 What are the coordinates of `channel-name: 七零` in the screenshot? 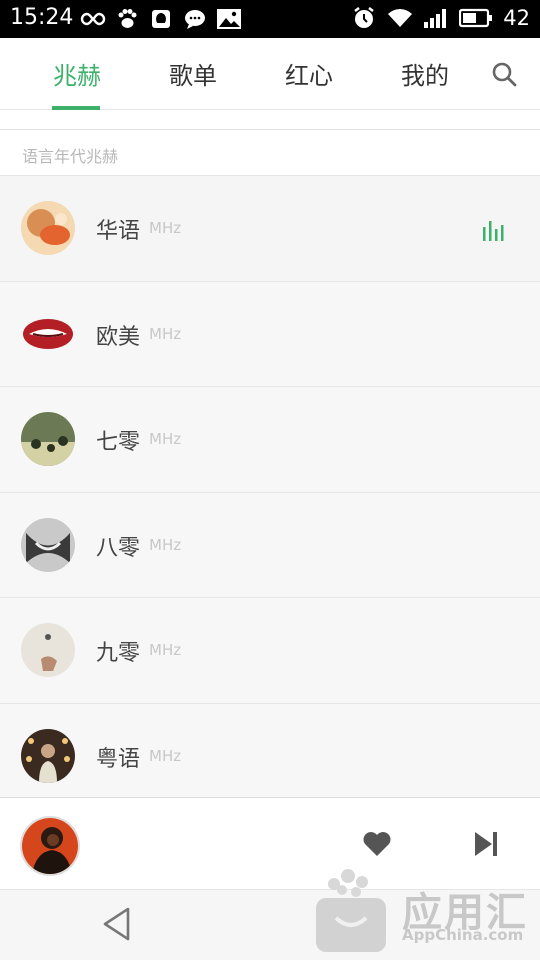 It's located at (118, 442).